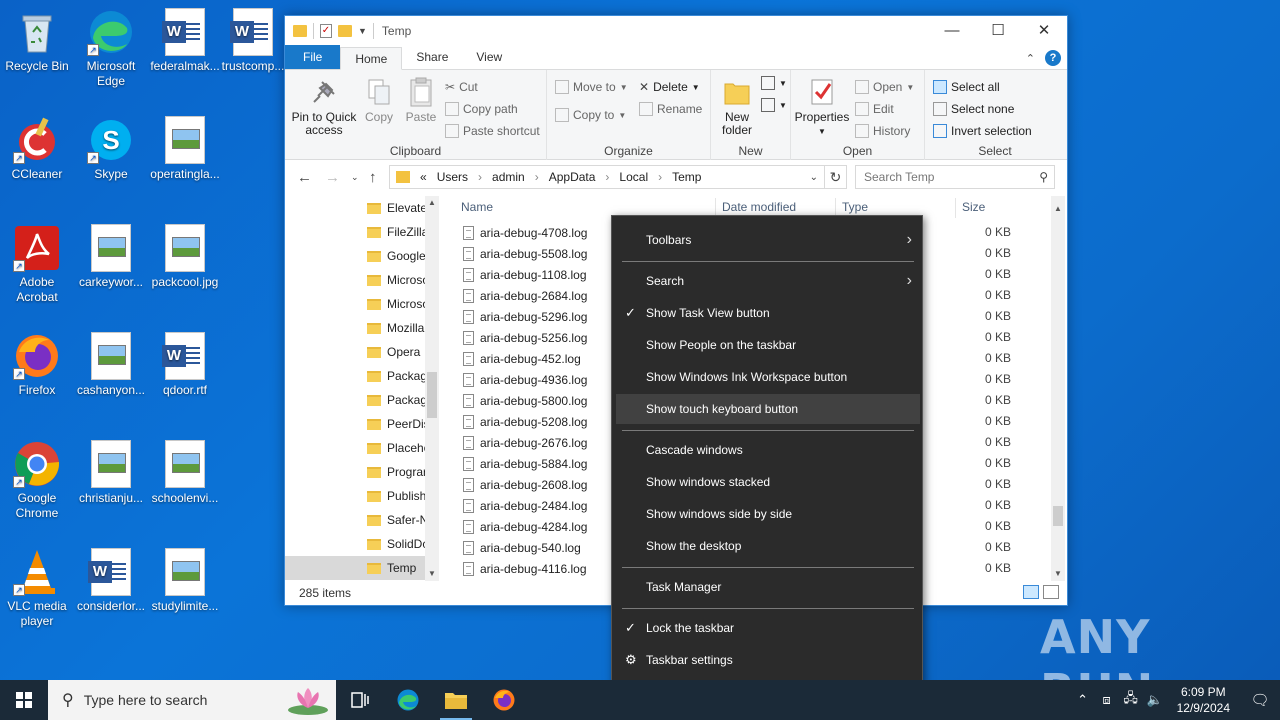 This screenshot has width=1280, height=720. I want to click on nav-item: Mozilla, so click(355, 328).